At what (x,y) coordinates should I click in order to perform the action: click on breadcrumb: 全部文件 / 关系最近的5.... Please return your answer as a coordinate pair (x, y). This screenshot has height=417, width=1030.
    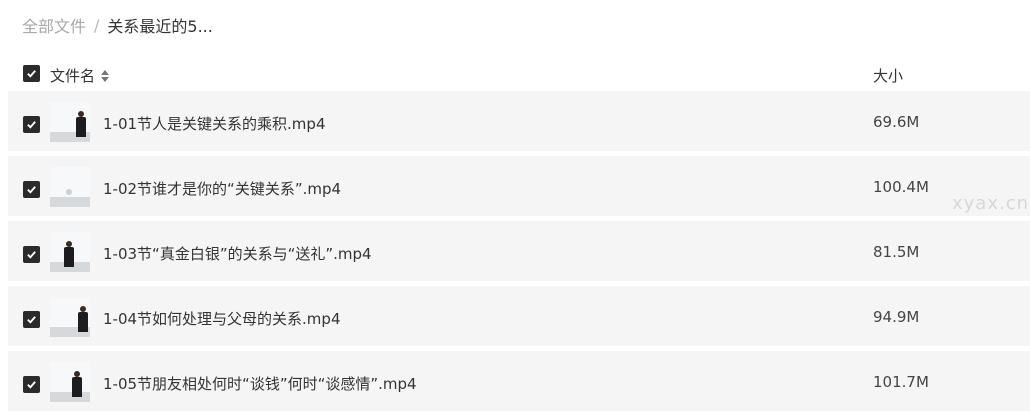
    Looking at the image, I should click on (117, 25).